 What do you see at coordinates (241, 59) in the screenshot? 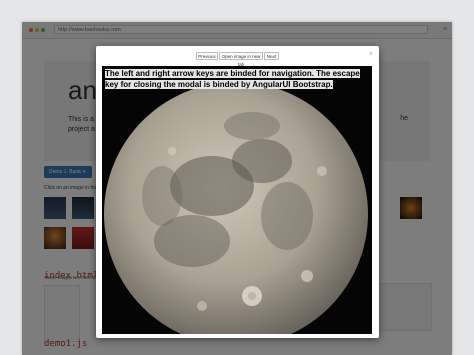
I see `open-new-tab-button: Open image in new tab` at bounding box center [241, 59].